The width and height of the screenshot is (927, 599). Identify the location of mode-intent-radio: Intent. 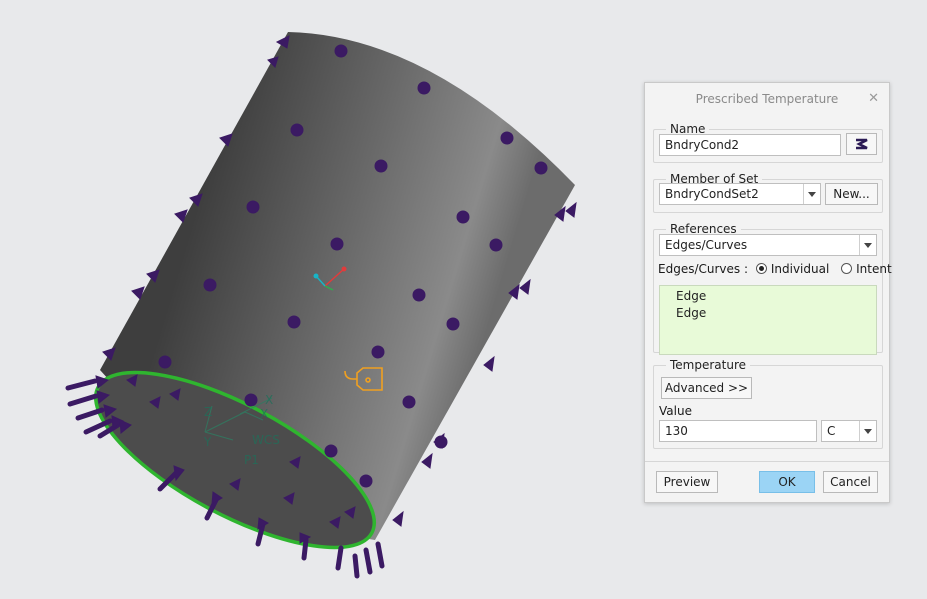
(866, 269).